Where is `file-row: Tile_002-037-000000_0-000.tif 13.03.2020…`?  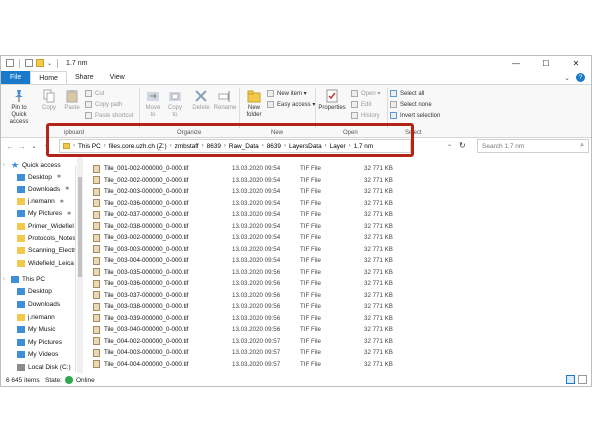 file-row: Tile_002-037-000000_0-000.tif 13.03.2020… is located at coordinates (341, 214).